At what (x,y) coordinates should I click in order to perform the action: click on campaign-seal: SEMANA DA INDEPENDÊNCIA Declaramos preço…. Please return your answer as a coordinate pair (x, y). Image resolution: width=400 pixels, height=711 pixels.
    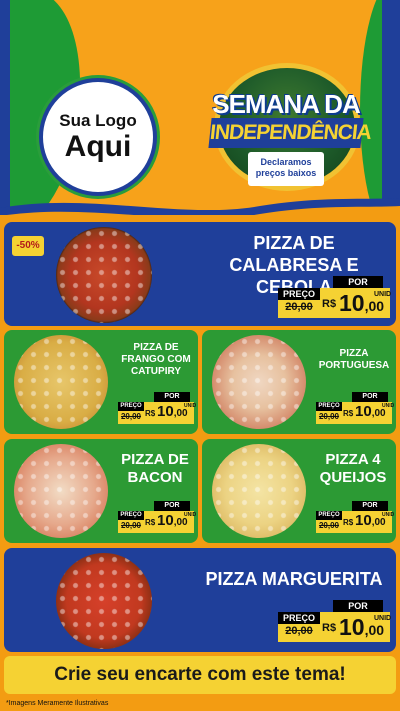
    Looking at the image, I should click on (289, 128).